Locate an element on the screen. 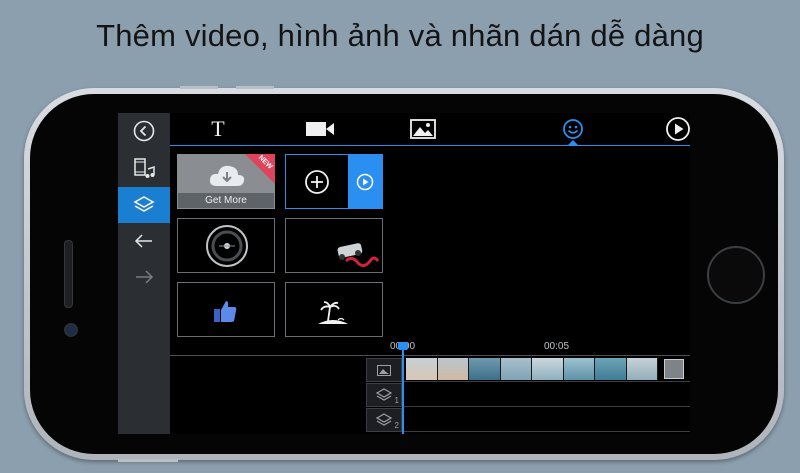 The height and width of the screenshot is (473, 800). time-label-5s: 00:05 is located at coordinates (557, 346).